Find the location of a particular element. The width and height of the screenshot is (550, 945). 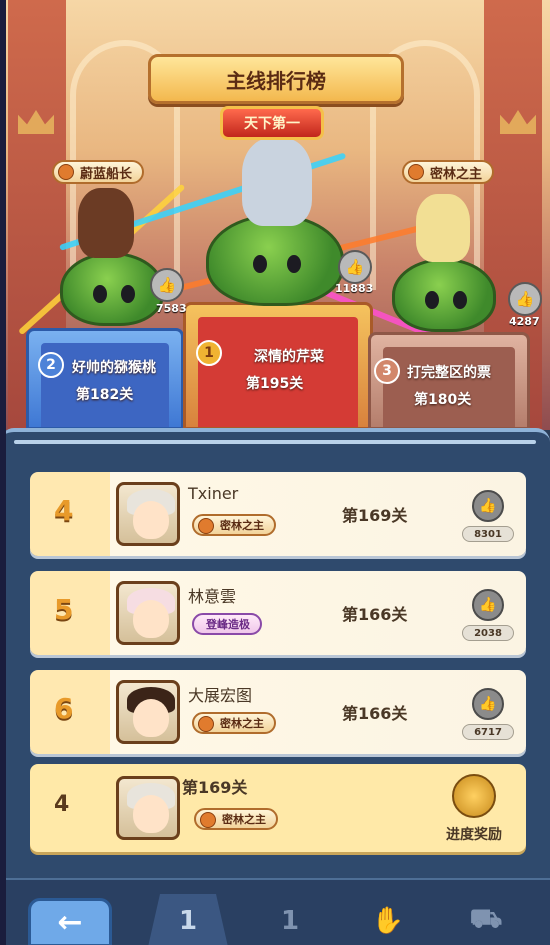

bush-mount-third is located at coordinates (444, 295).